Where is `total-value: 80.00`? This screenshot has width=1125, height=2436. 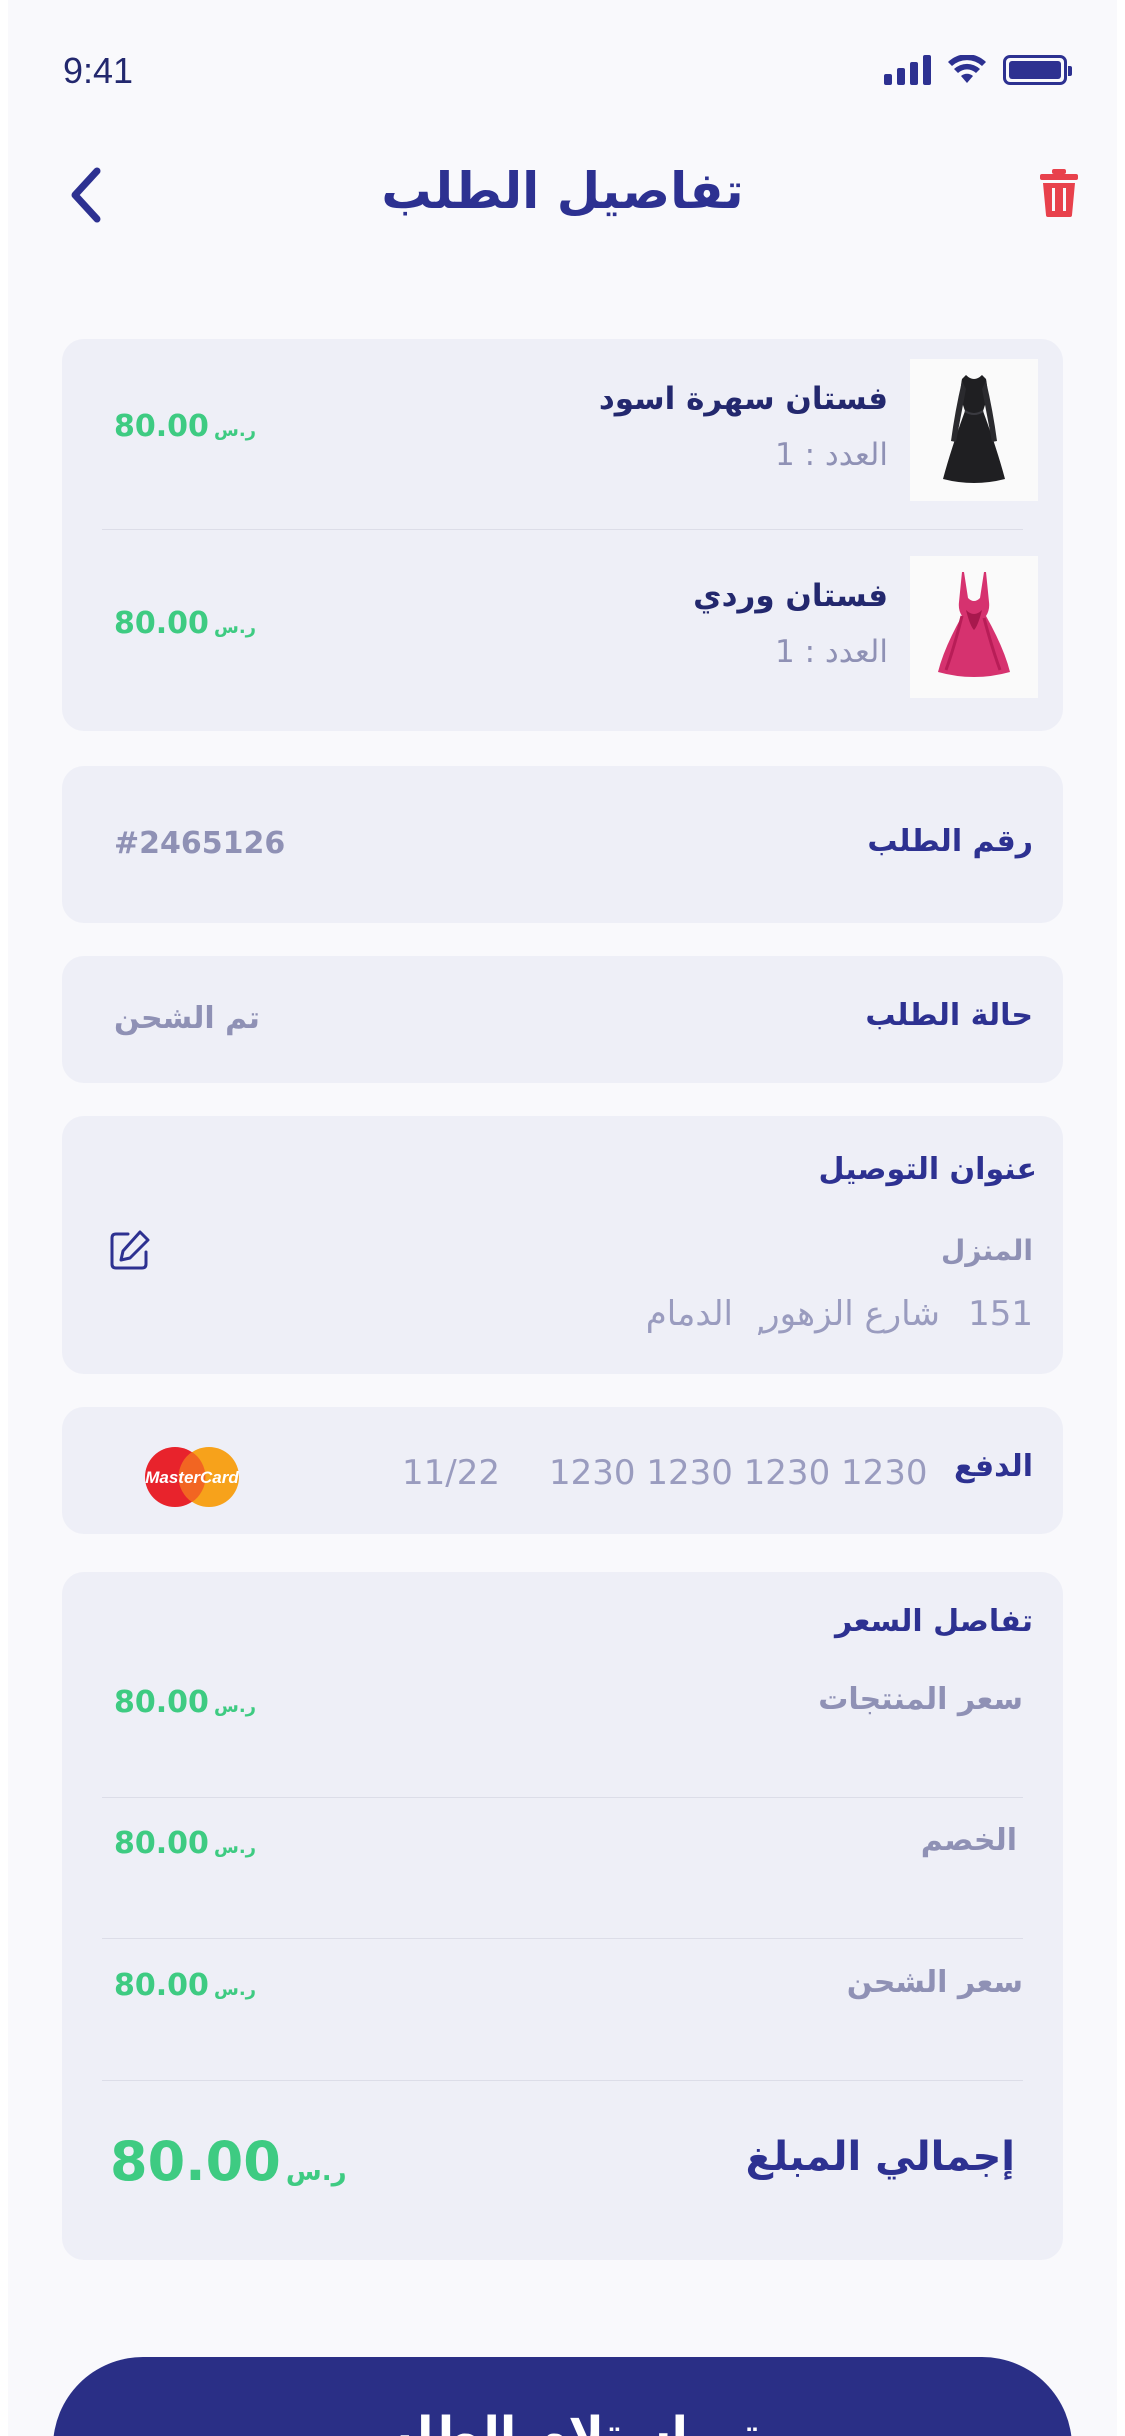
total-value: 80.00 is located at coordinates (195, 2161).